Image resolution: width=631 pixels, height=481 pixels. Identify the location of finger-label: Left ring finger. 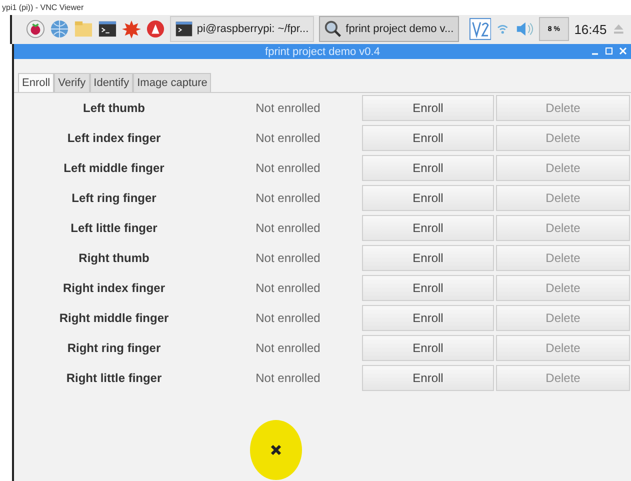
(114, 198).